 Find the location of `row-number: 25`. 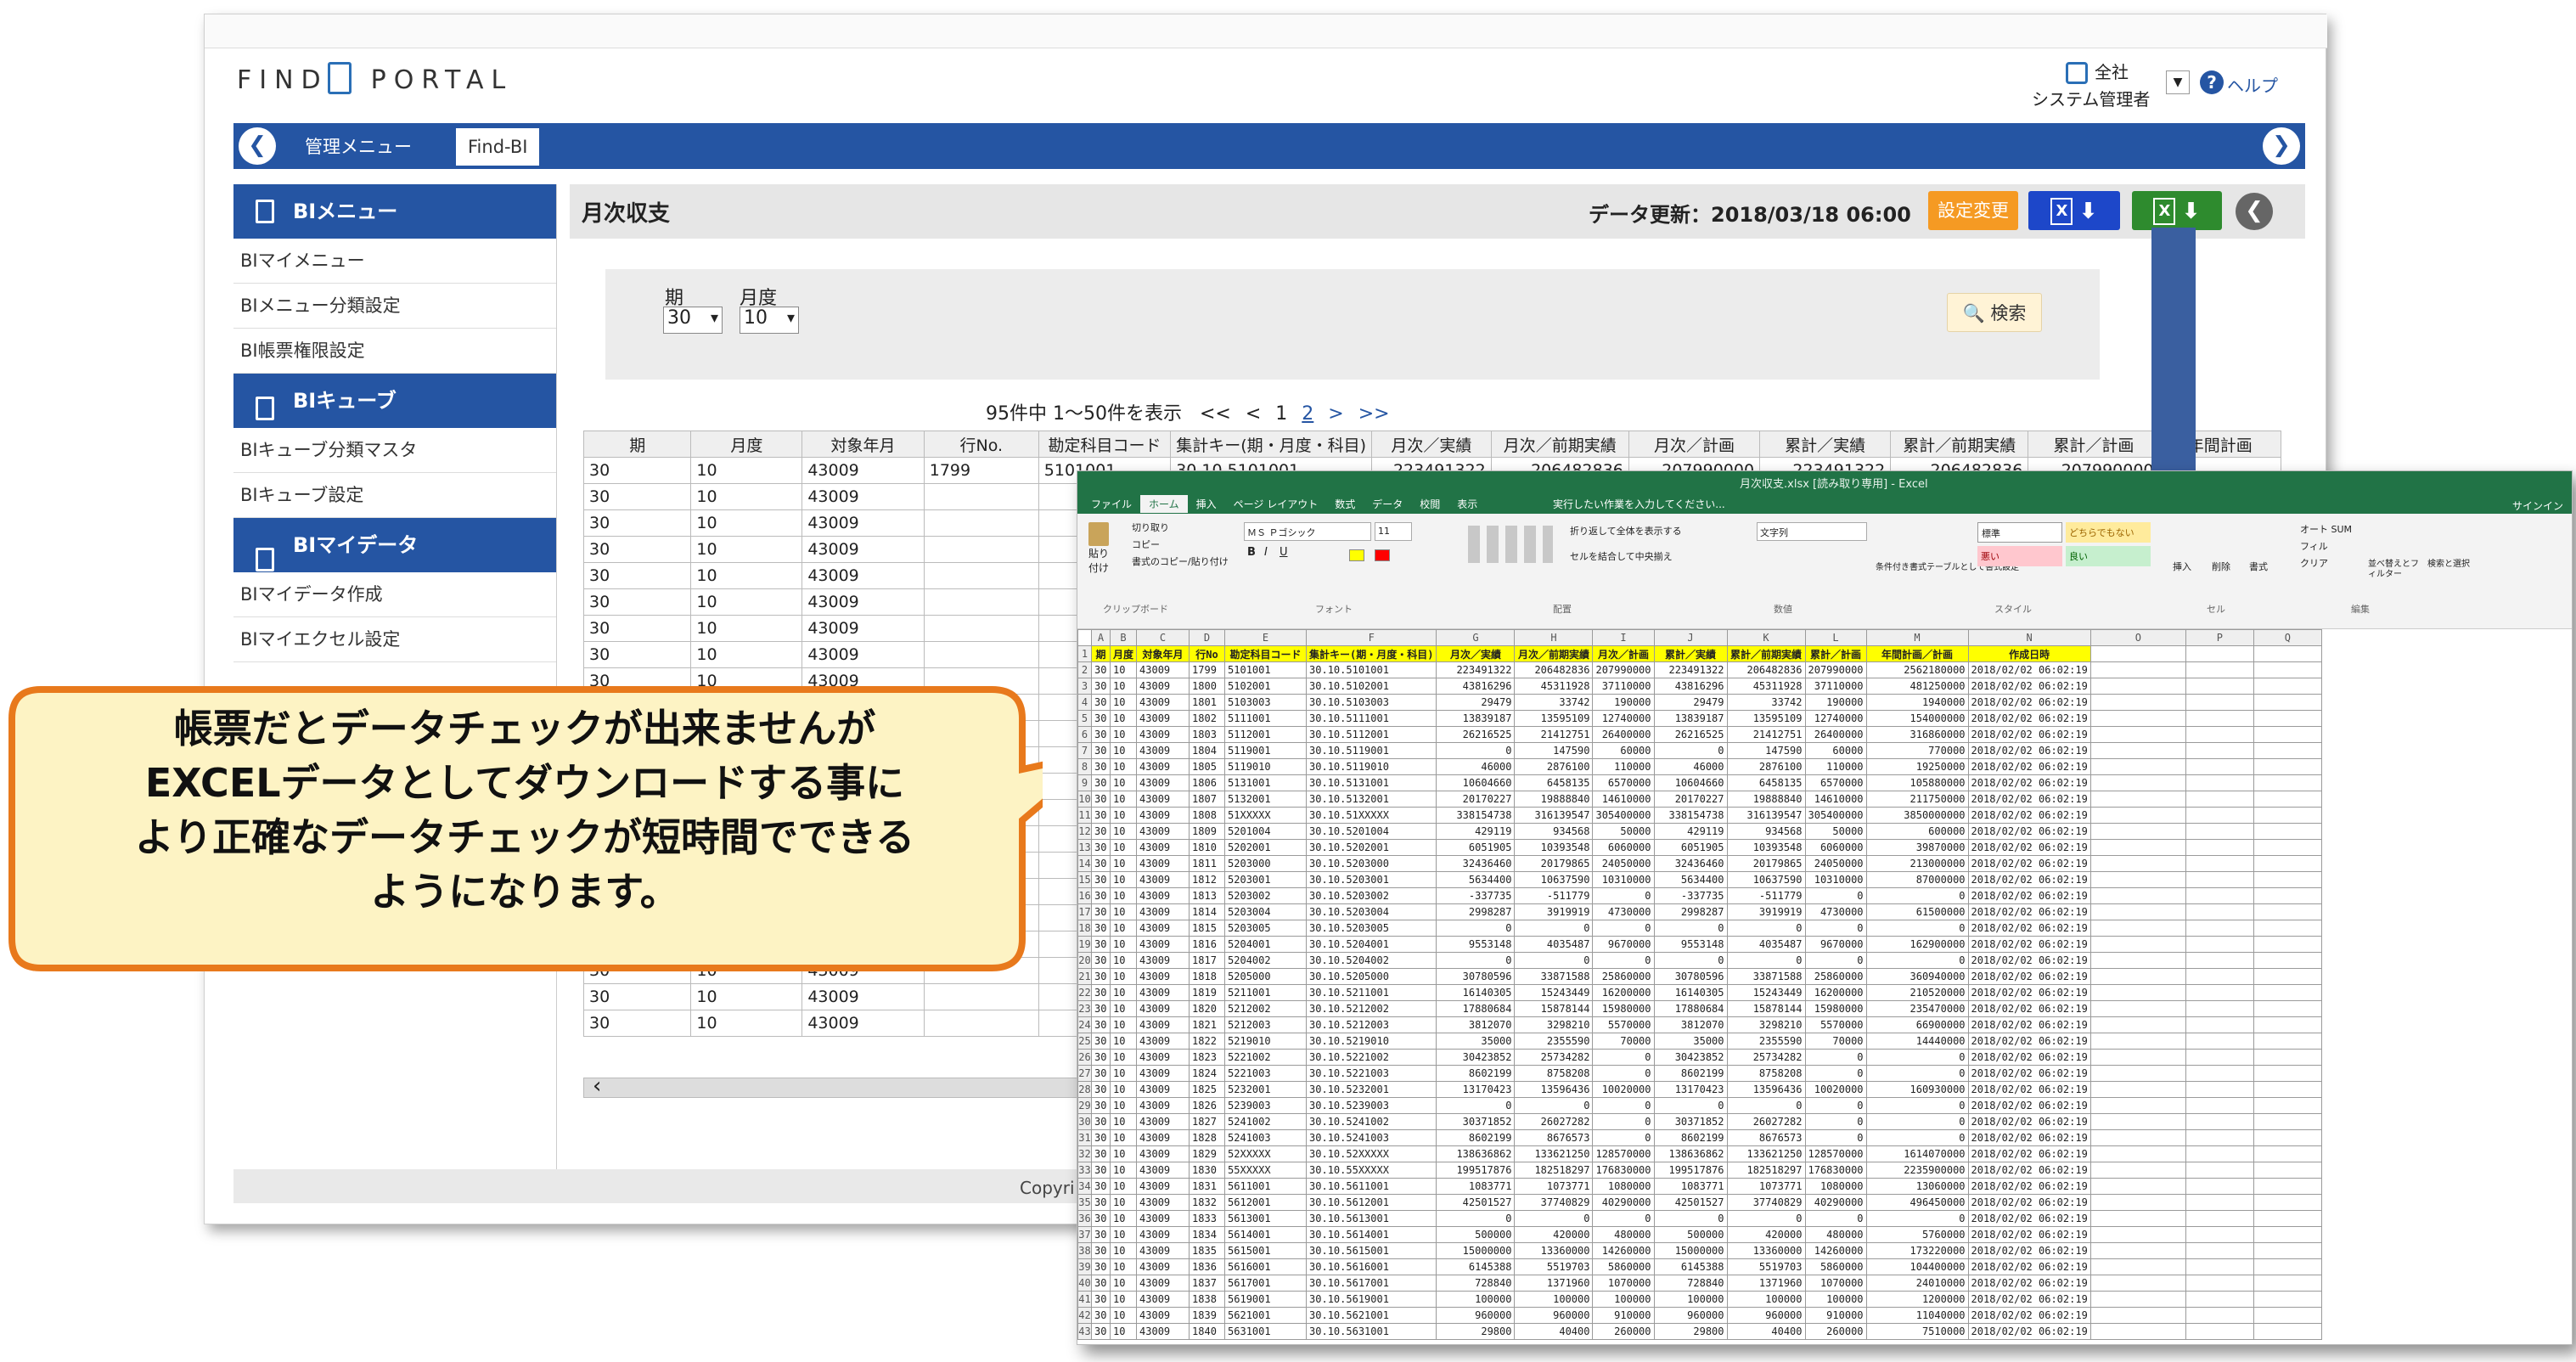

row-number: 25 is located at coordinates (1084, 1041).